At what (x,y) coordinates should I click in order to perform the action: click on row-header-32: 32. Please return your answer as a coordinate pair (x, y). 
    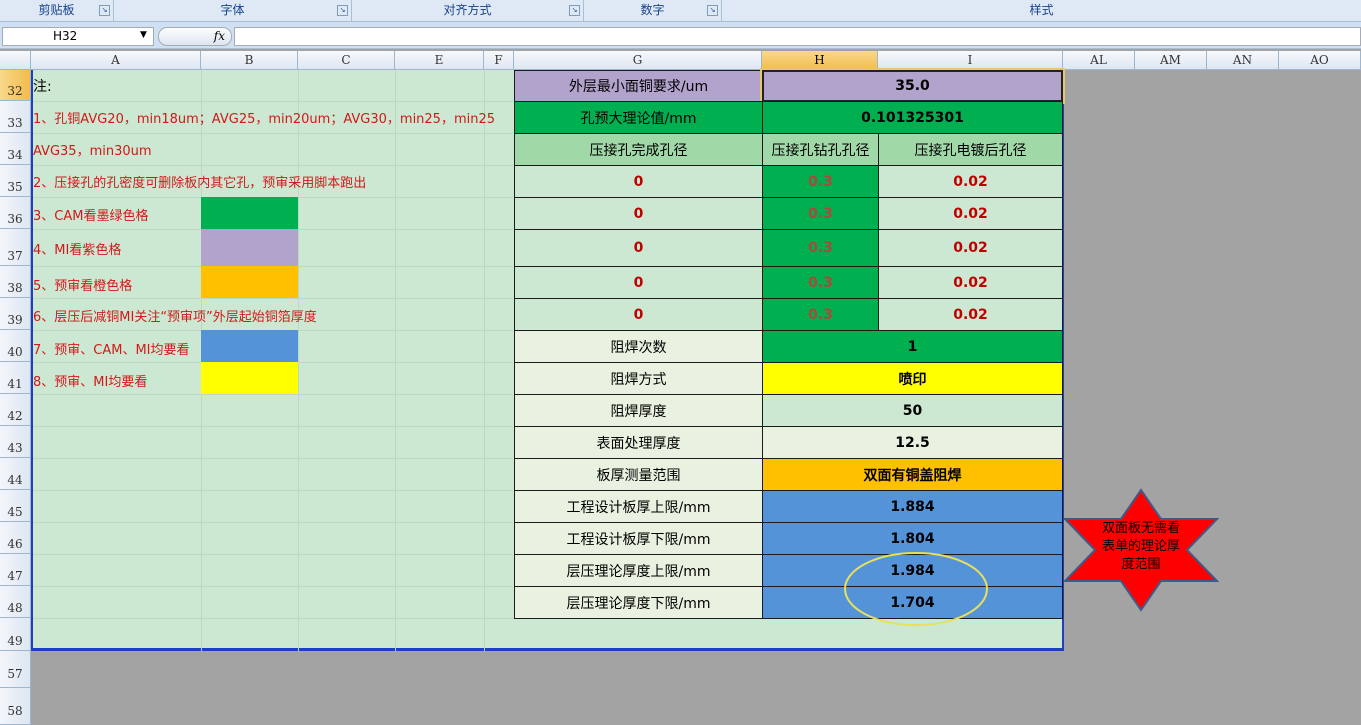
    Looking at the image, I should click on (15, 85).